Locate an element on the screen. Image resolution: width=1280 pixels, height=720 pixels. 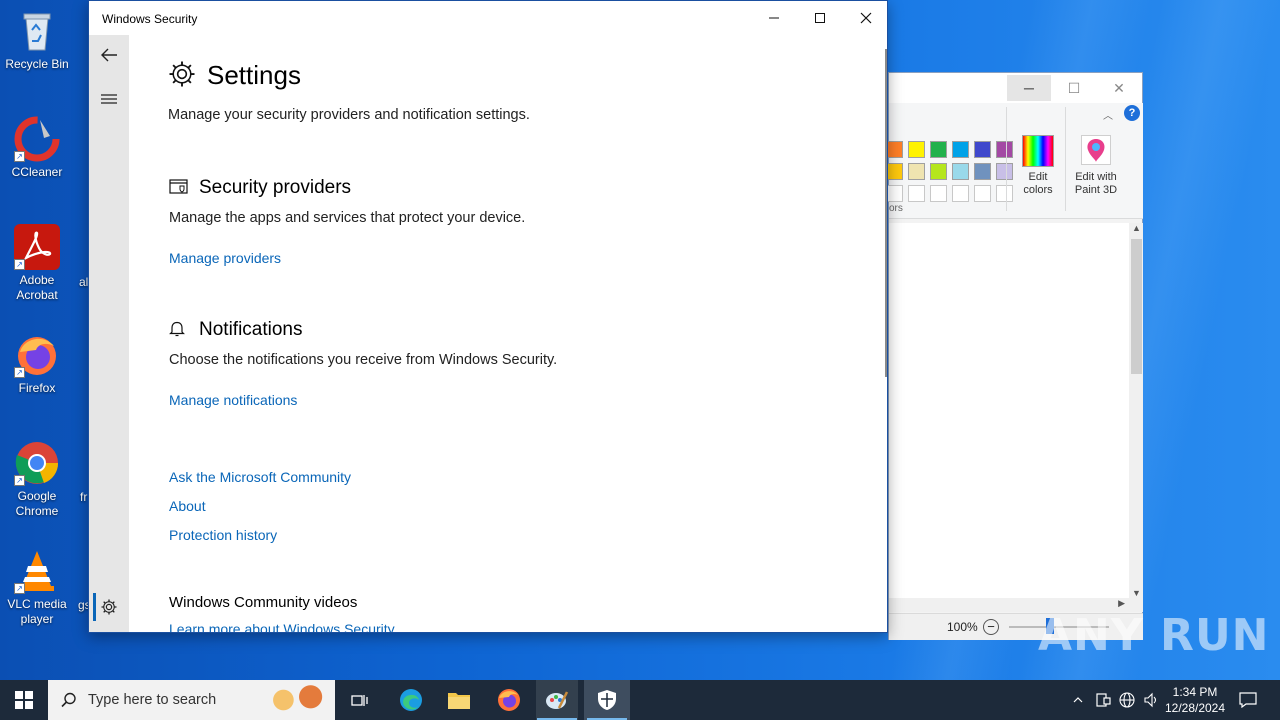
page-title: Settings is located at coordinates (254, 75).